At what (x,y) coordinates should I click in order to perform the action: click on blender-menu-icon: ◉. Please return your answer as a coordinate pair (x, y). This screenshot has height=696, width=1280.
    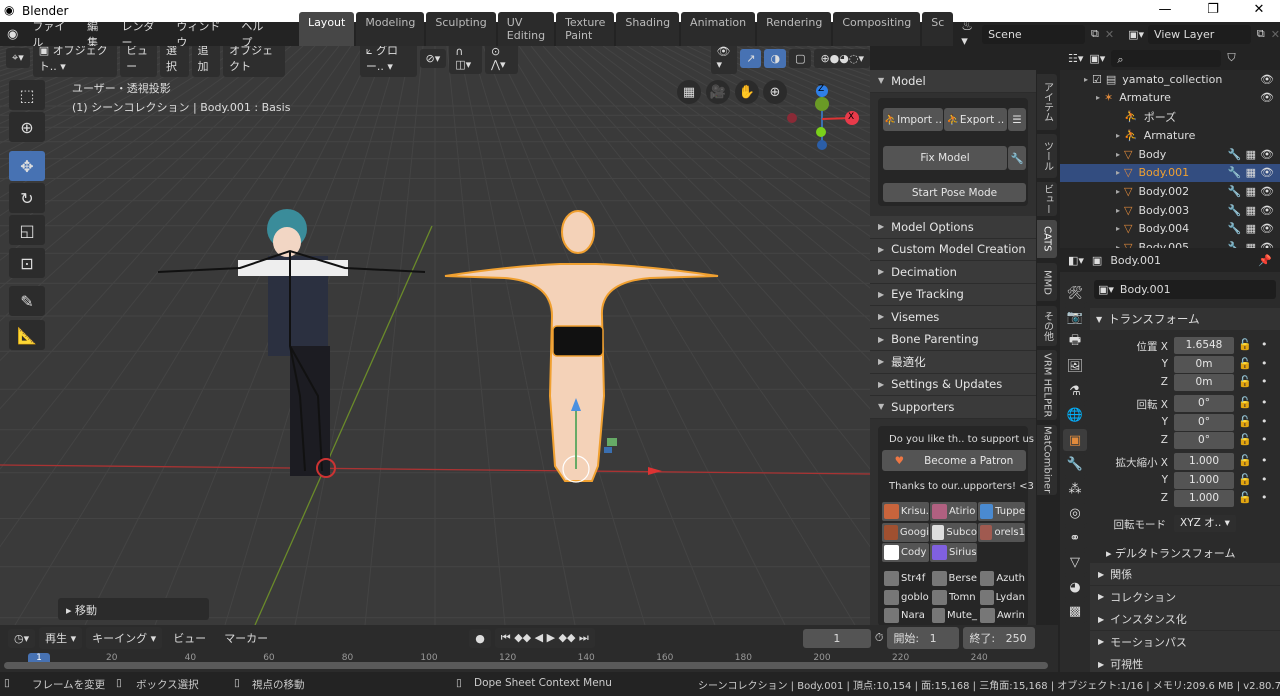
    Looking at the image, I should click on (12, 34).